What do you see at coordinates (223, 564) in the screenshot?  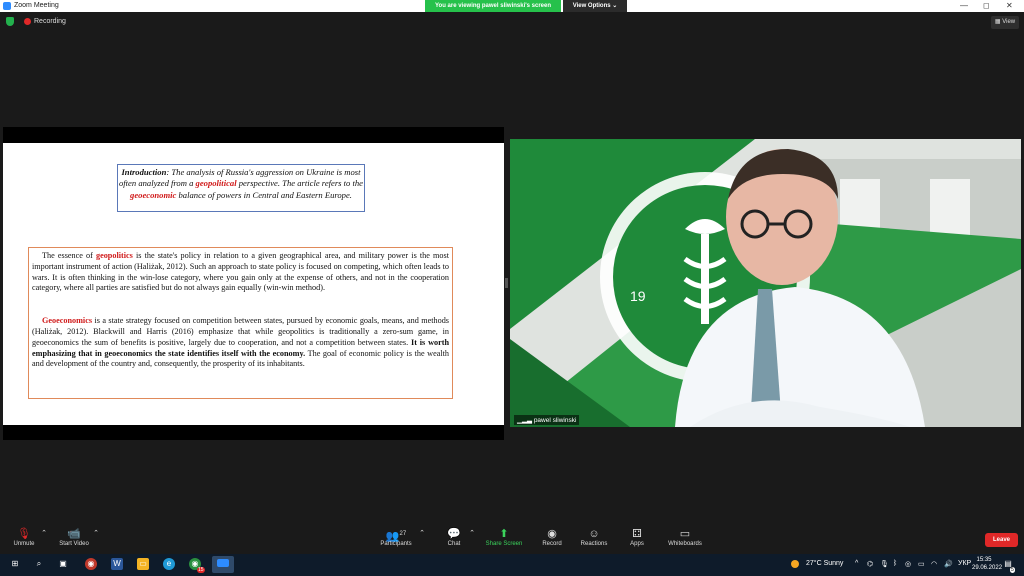 I see `zoom-taskbar-icon` at bounding box center [223, 564].